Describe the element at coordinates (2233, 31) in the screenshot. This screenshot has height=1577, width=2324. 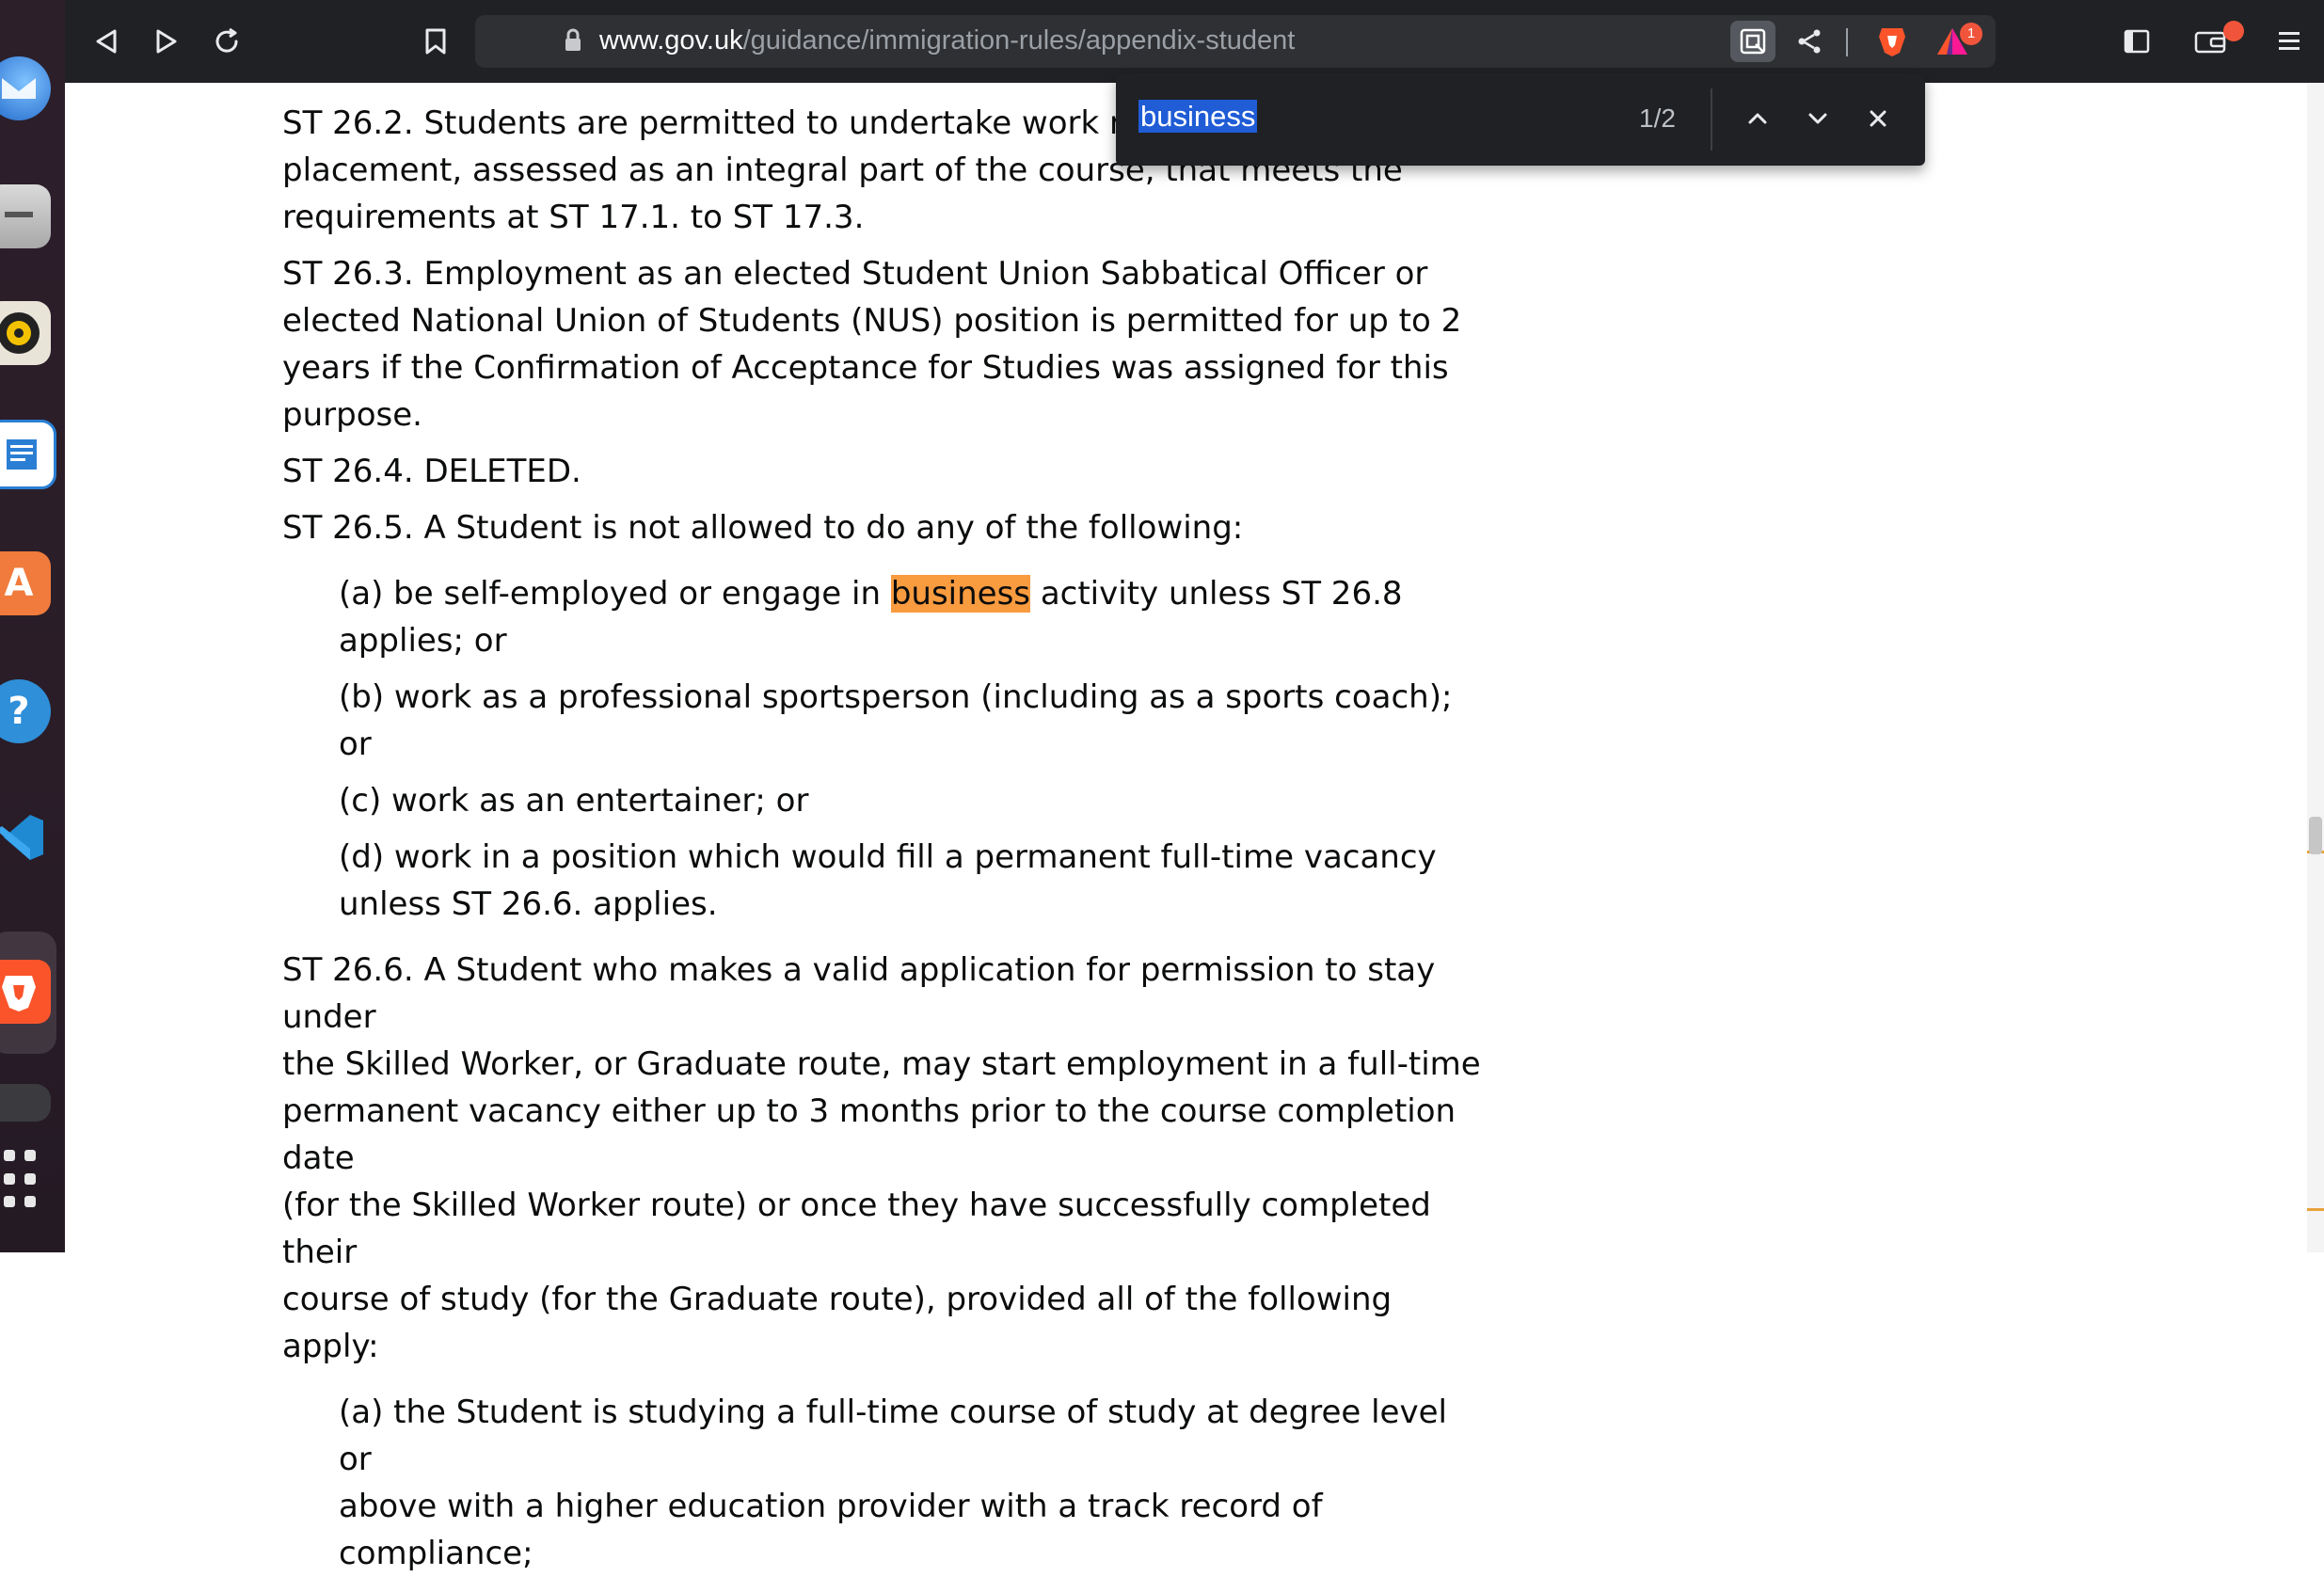
I see `wallet-notification-dot` at that location.